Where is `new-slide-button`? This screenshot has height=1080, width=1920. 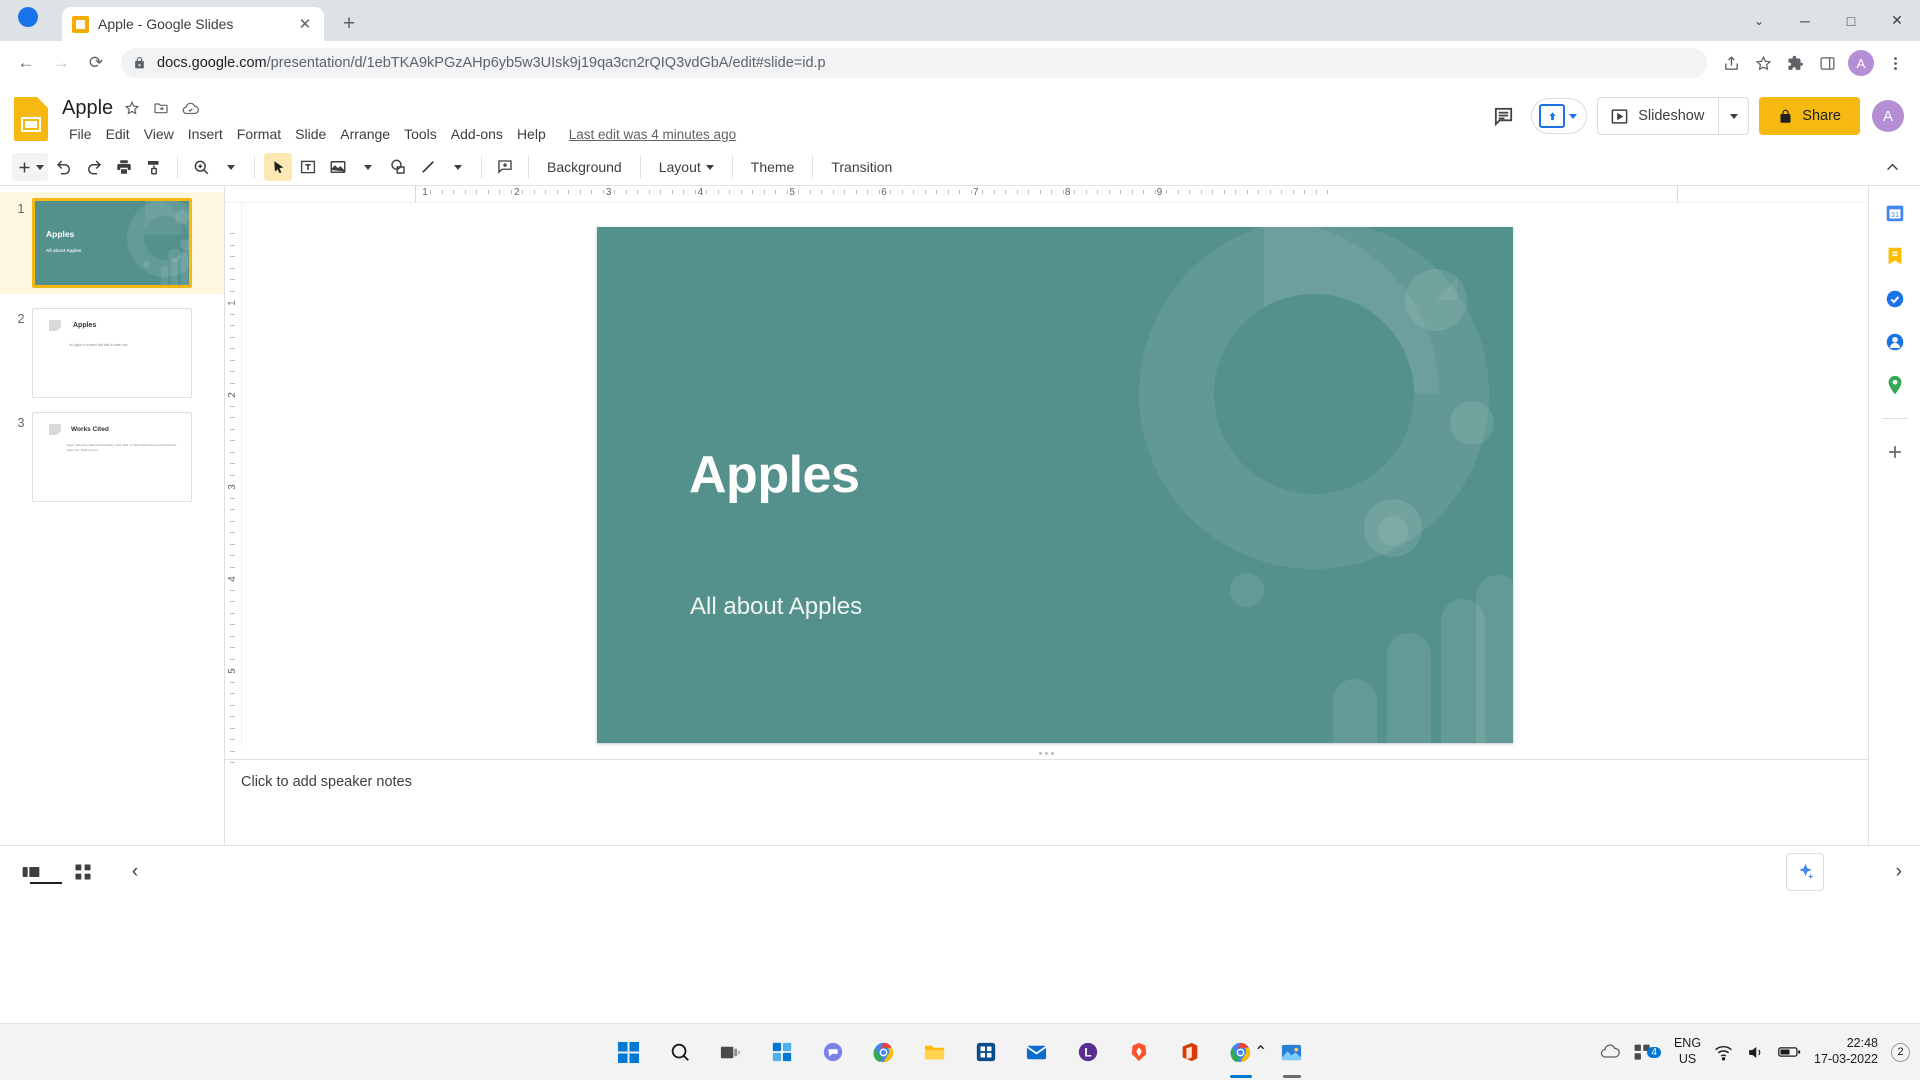
new-slide-button is located at coordinates (30, 167).